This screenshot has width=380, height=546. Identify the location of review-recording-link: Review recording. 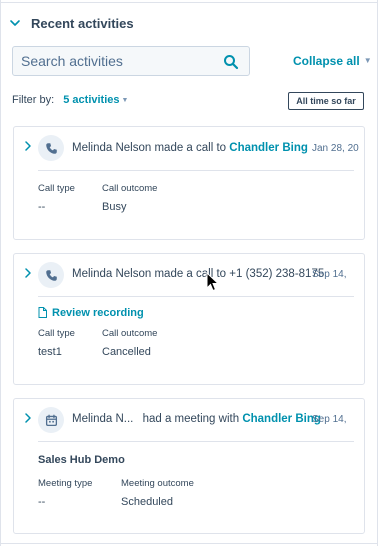
(91, 313).